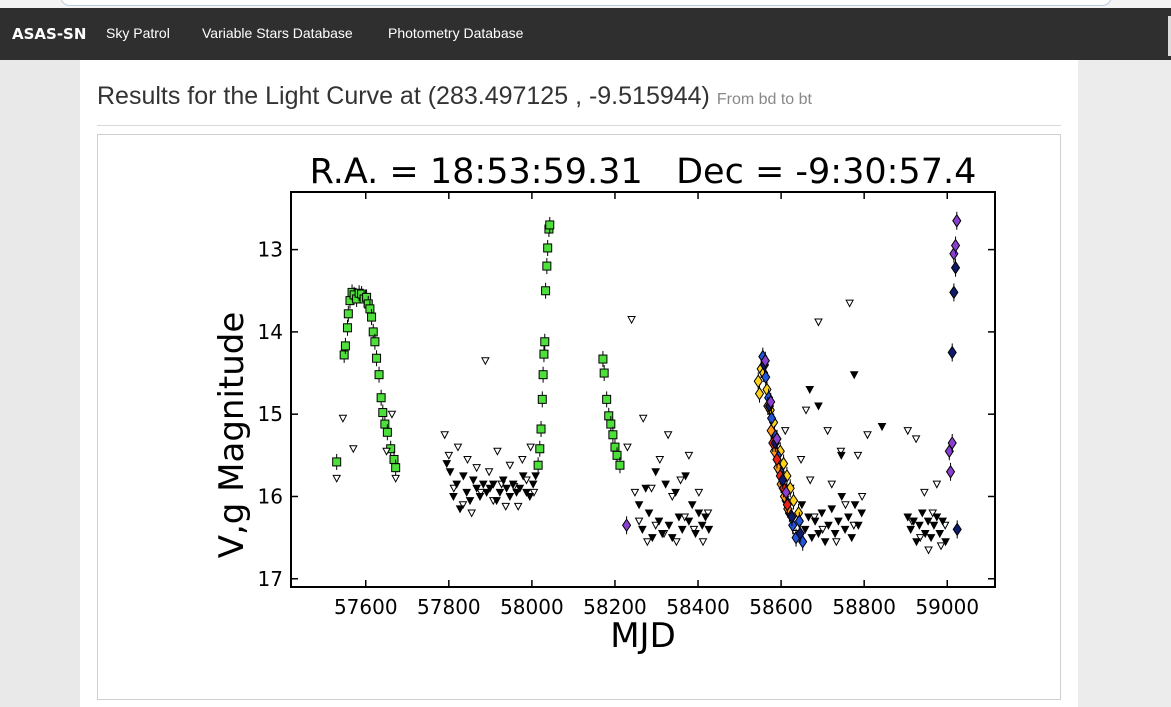 The image size is (1171, 707). What do you see at coordinates (455, 33) in the screenshot?
I see `nav-link-photometry-database: Photometry Database` at bounding box center [455, 33].